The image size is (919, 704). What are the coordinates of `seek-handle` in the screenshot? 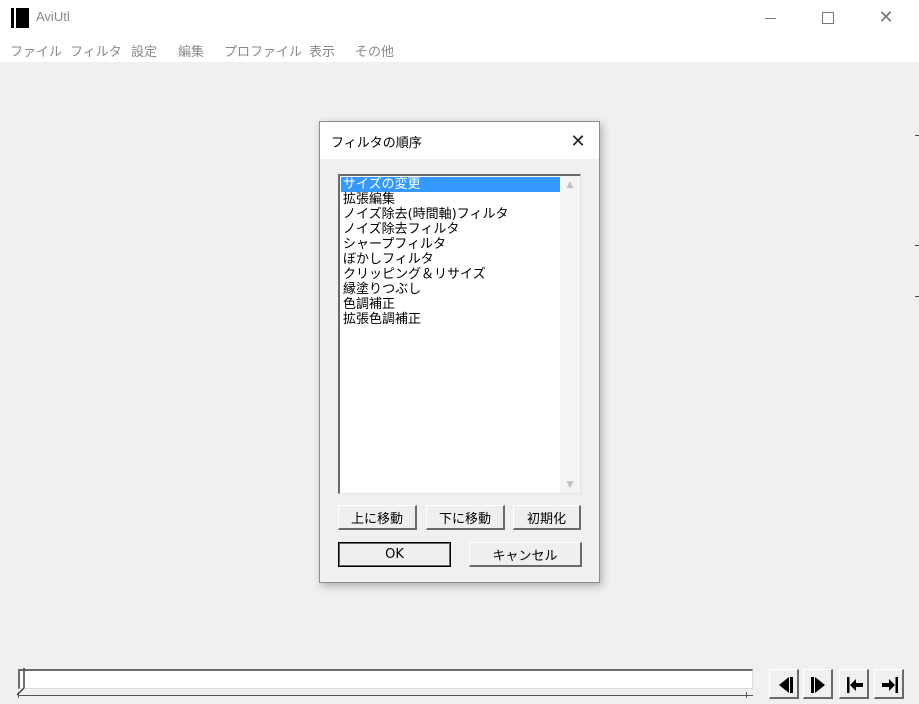 It's located at (20, 681).